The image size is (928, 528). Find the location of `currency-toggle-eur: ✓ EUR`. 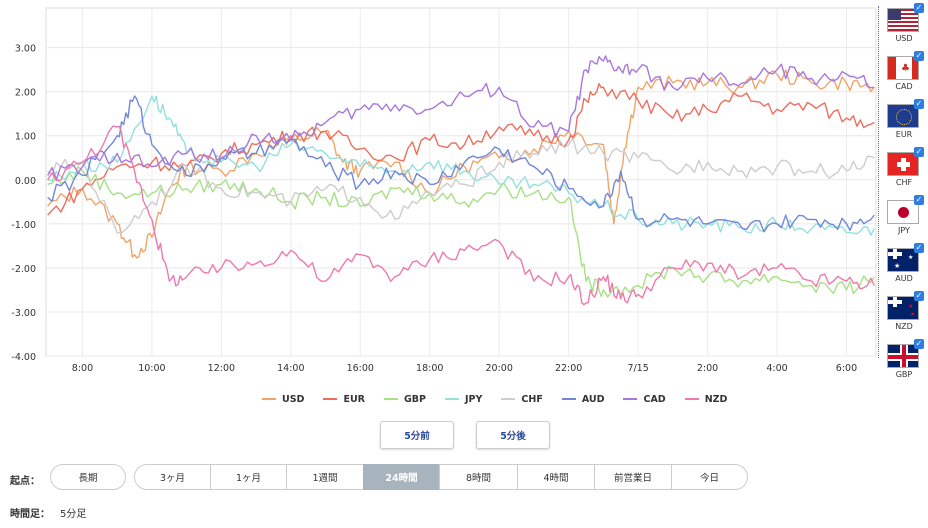

currency-toggle-eur: ✓ EUR is located at coordinates (905, 119).